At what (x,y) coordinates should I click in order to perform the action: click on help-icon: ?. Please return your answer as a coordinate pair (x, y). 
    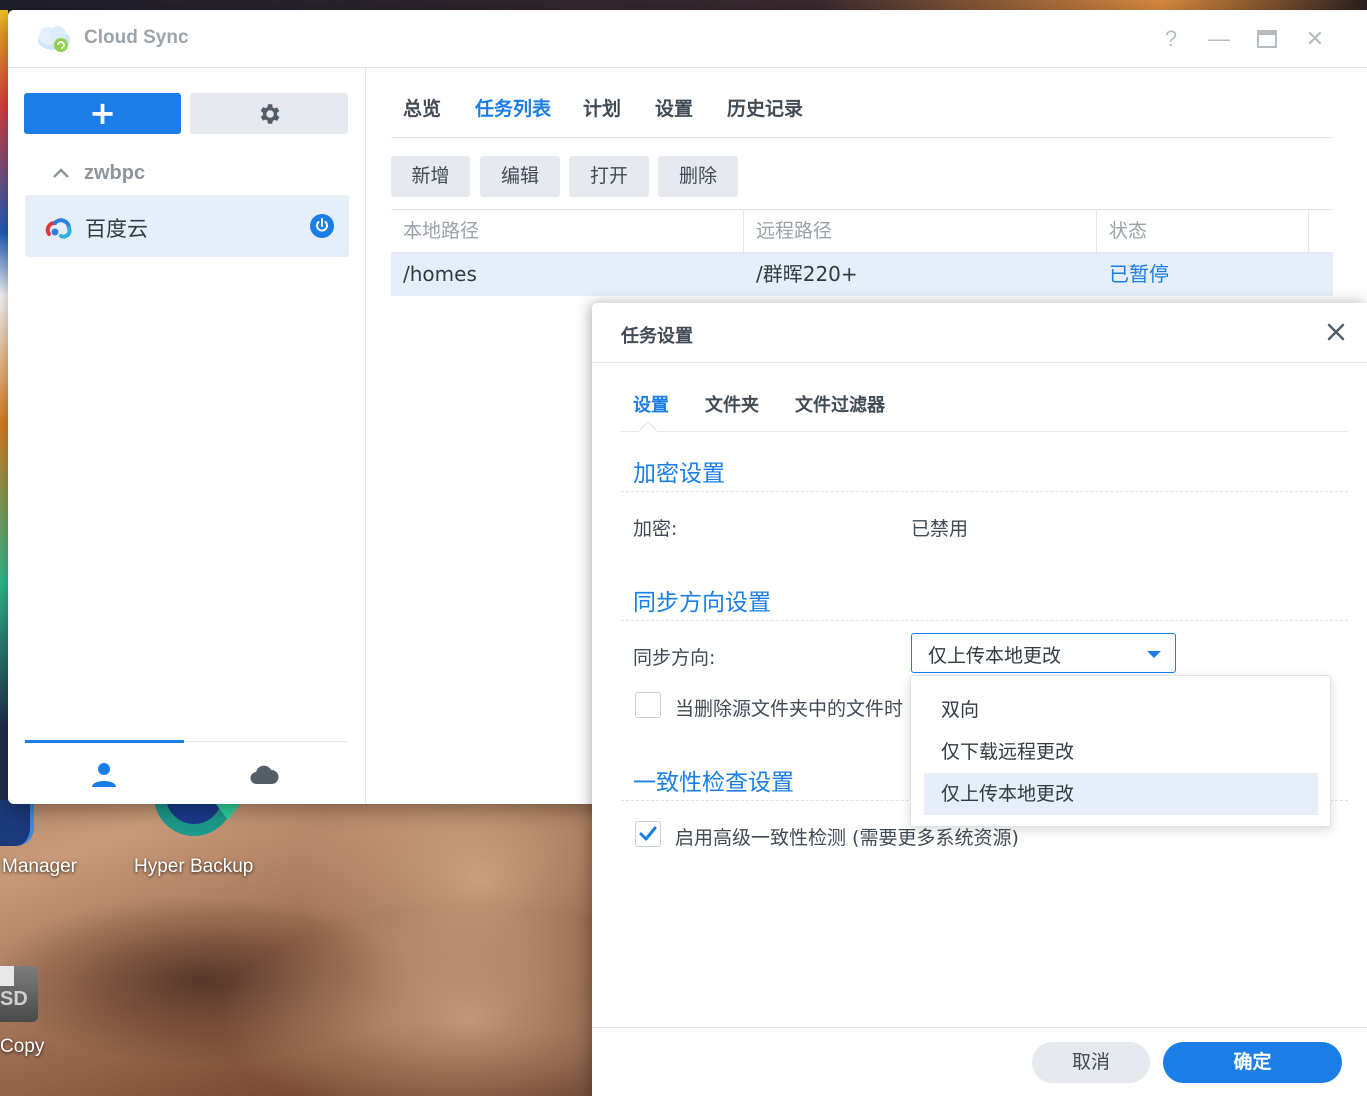
    Looking at the image, I should click on (1171, 39).